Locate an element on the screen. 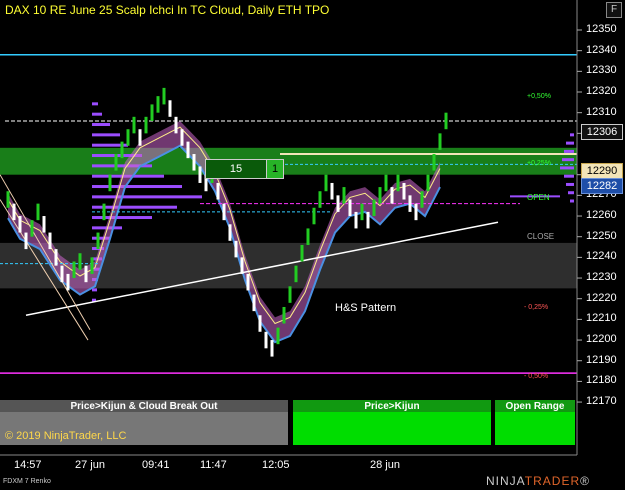 The width and height of the screenshot is (625, 490). pct-minus-050-label: - 0,50% is located at coordinates (536, 376).